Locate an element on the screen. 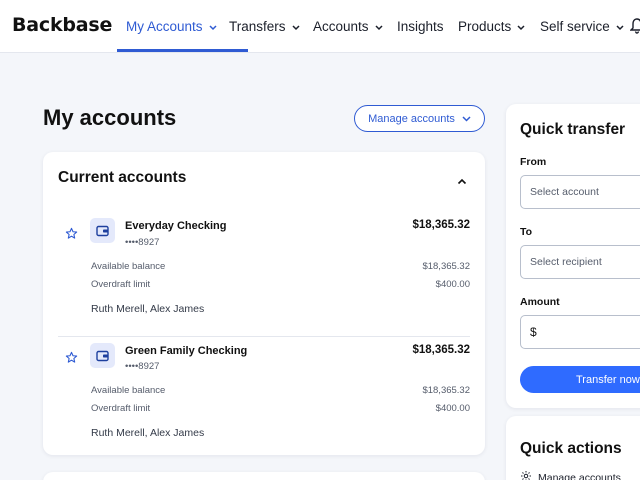 This screenshot has height=480, width=640. nav-item-label: Accounts is located at coordinates (341, 26).